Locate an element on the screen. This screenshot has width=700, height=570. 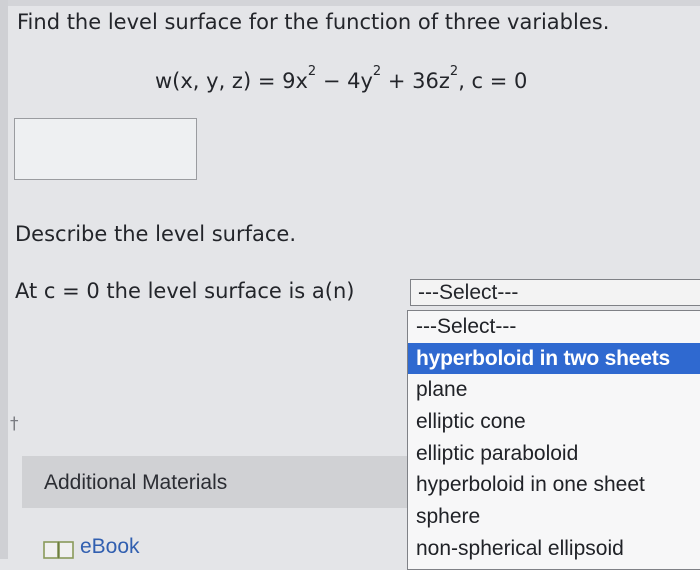
level-surface-sentence: At c = 0 the level surface is a(n) is located at coordinates (185, 291).